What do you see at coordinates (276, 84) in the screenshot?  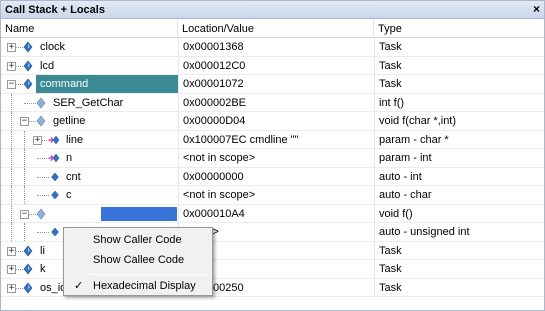 I see `location-cell: 0x00001072` at bounding box center [276, 84].